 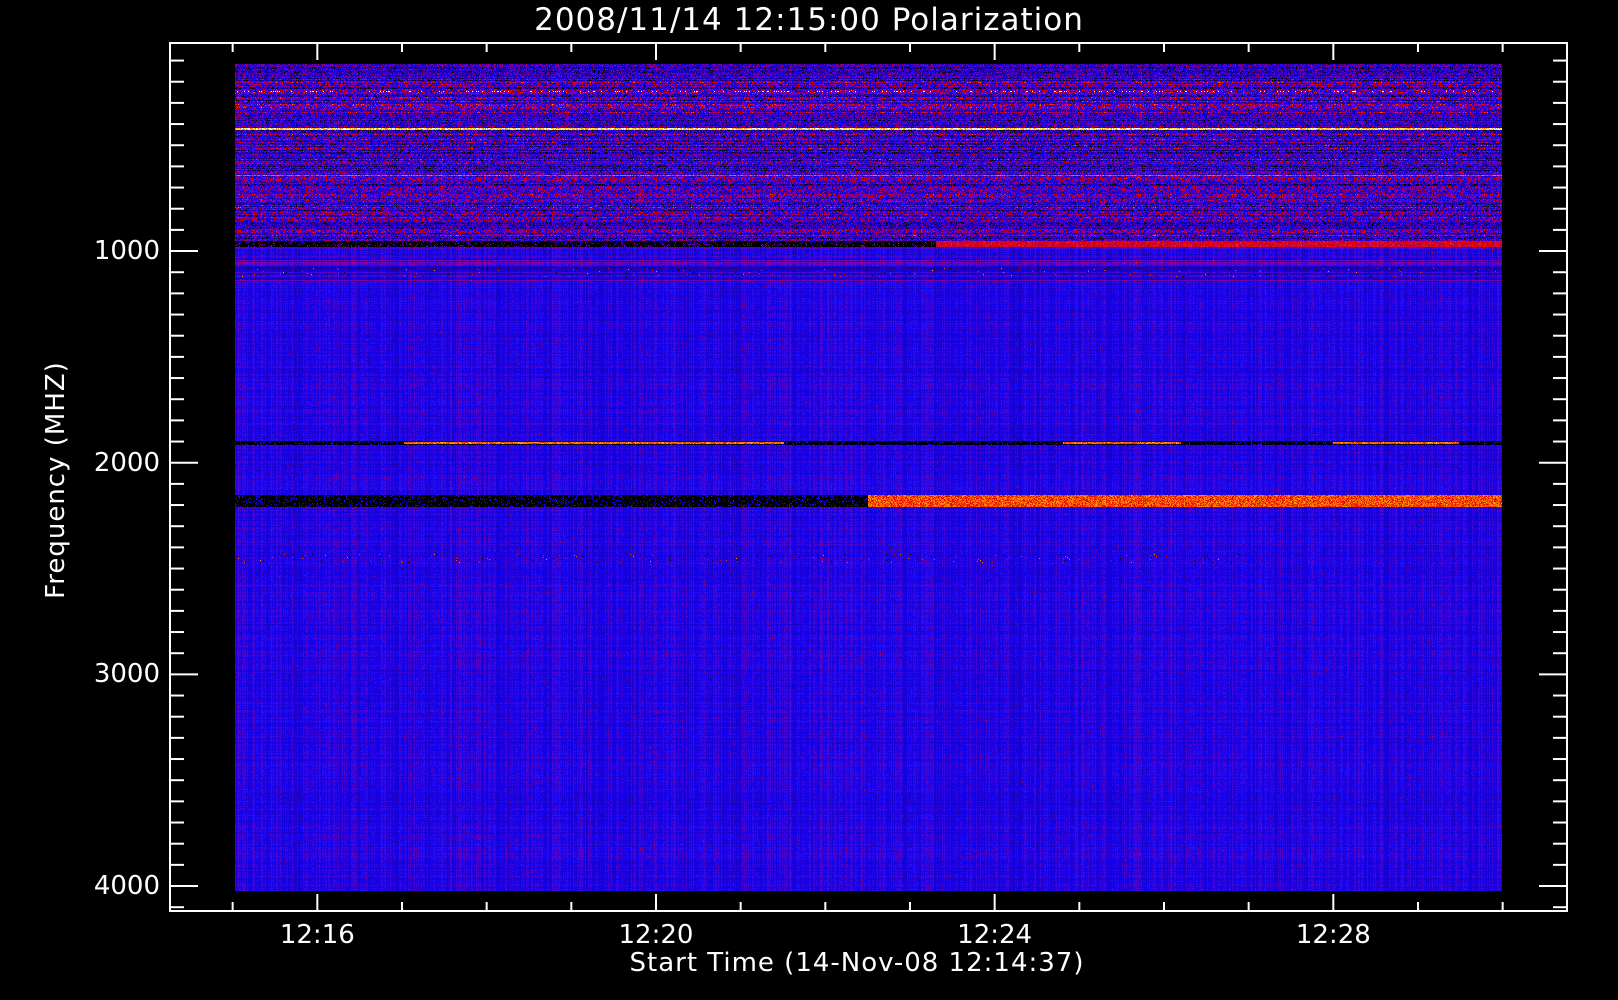 What do you see at coordinates (126, 886) in the screenshot?
I see `y-tick-label: 4000` at bounding box center [126, 886].